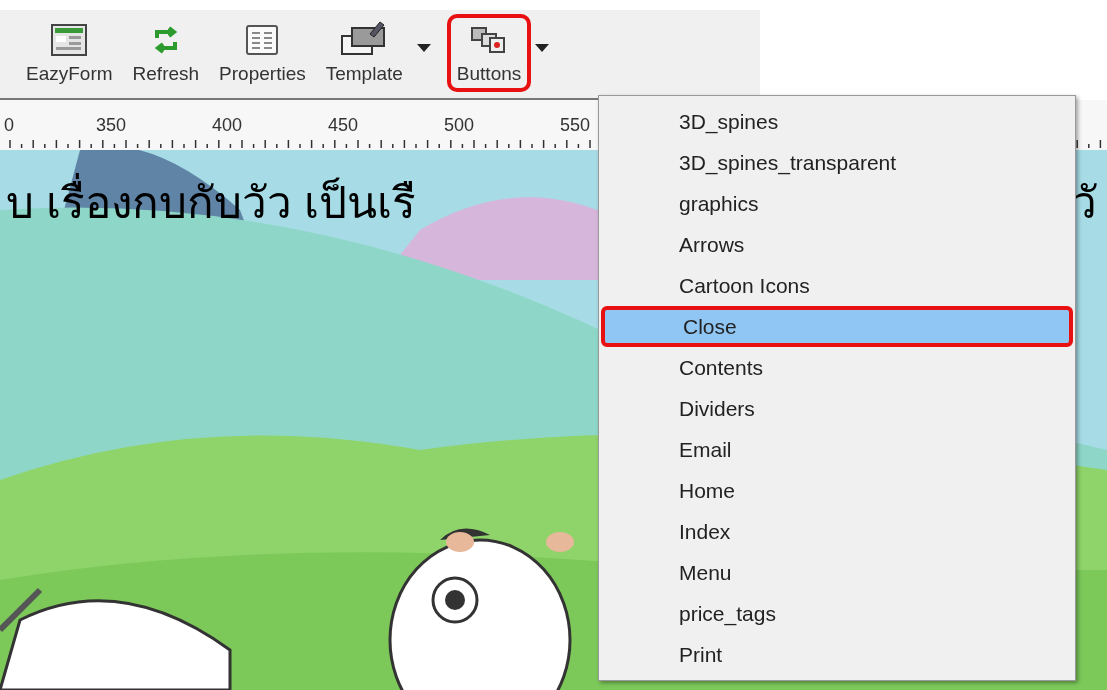 The height and width of the screenshot is (690, 1107). I want to click on menu-item: Contents, so click(837, 367).